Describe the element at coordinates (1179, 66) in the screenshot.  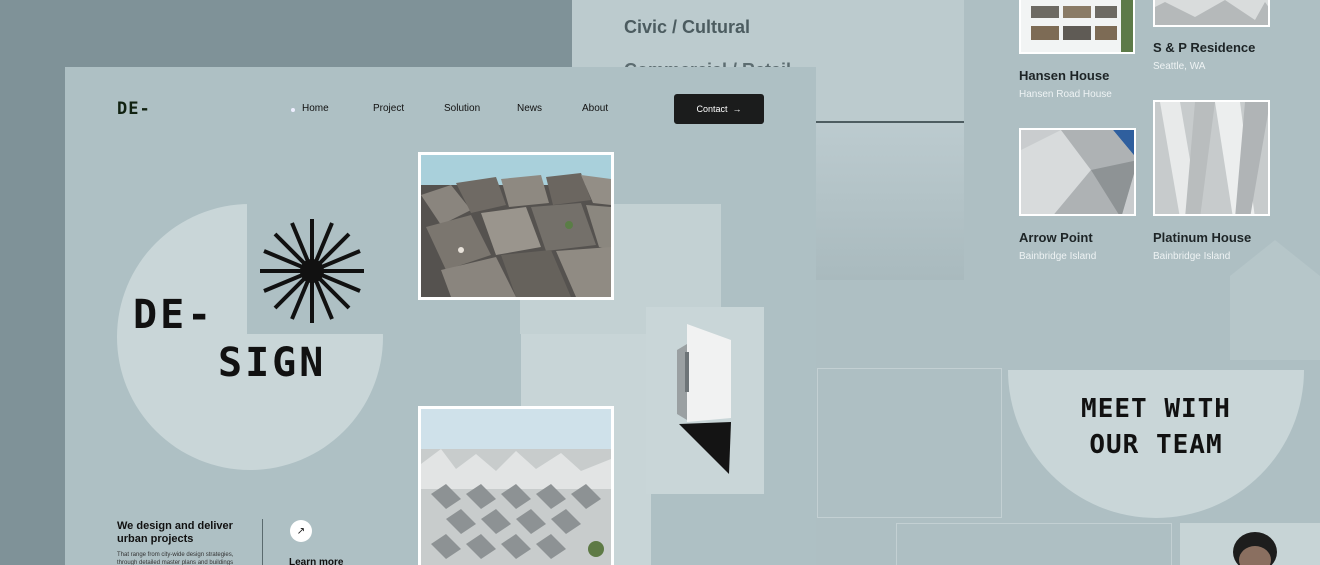
I see `project-location: Seattle, WA` at that location.